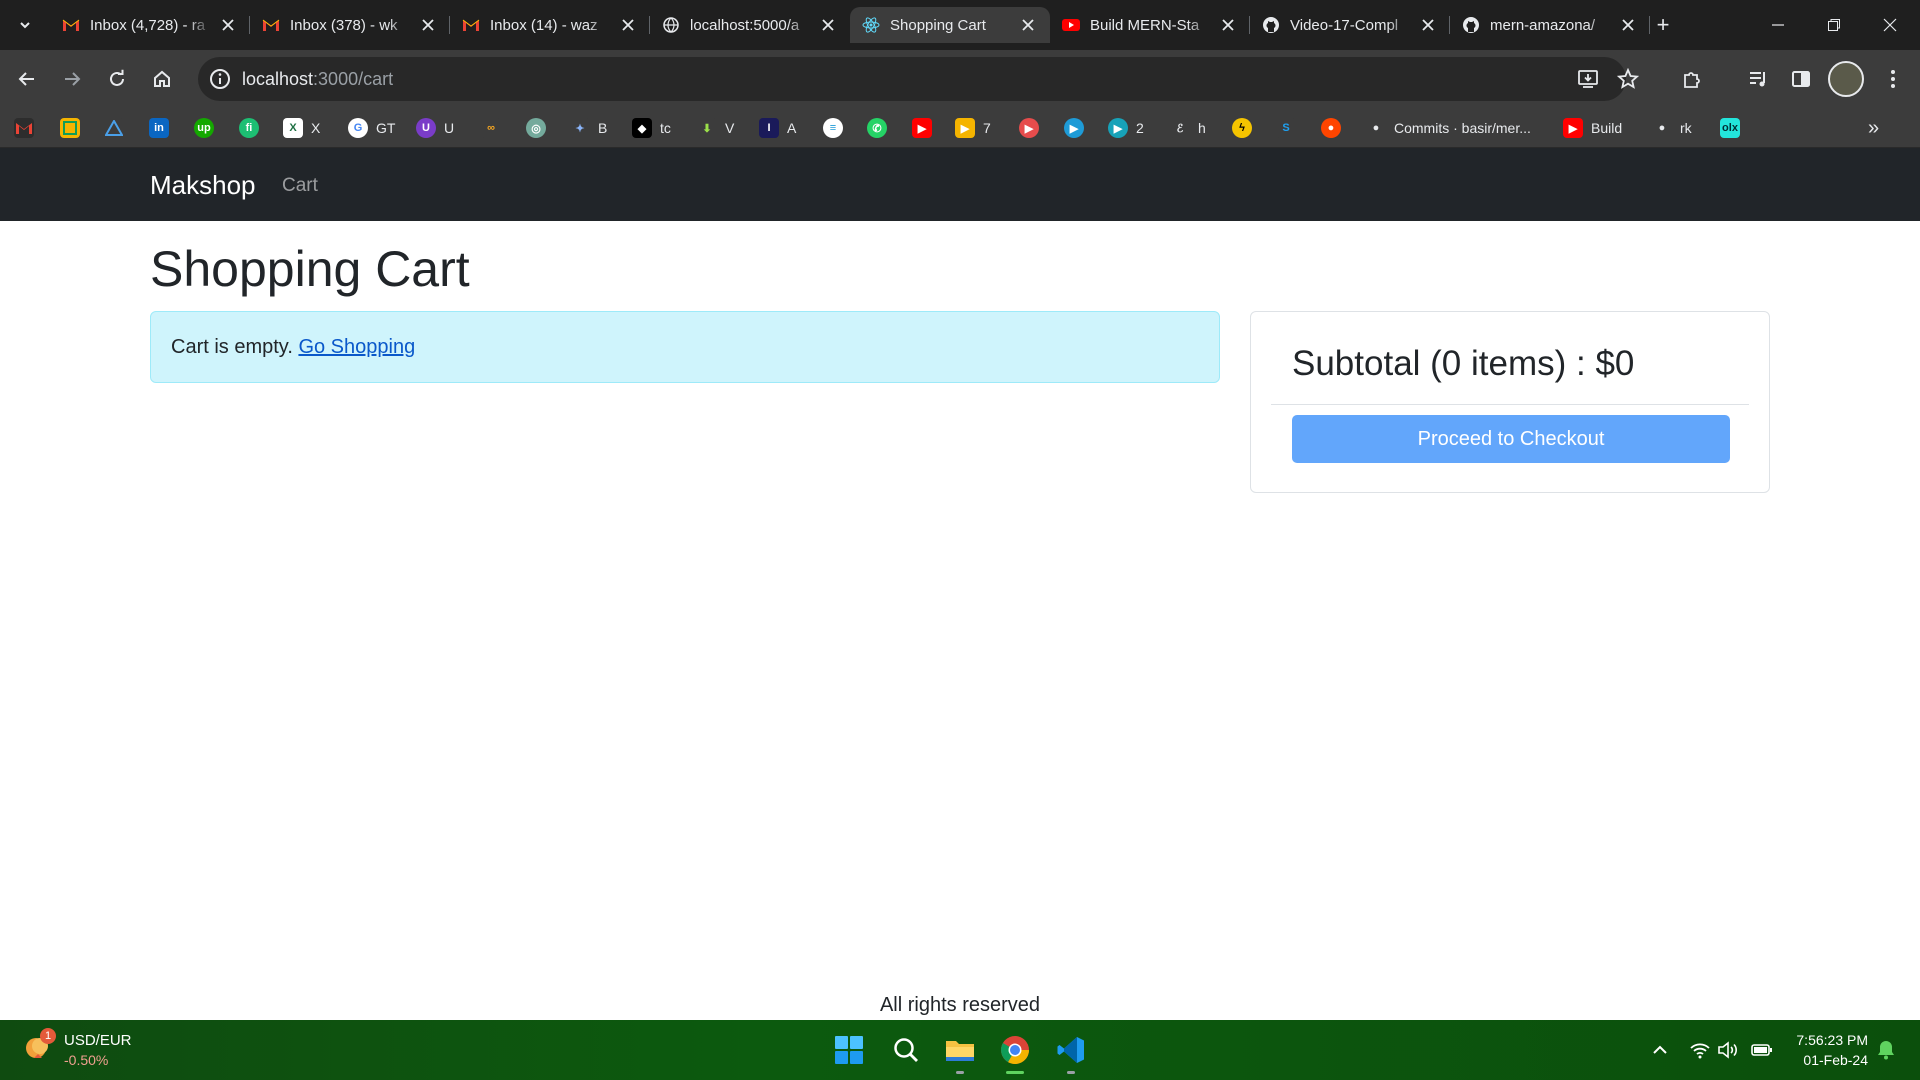  What do you see at coordinates (588, 128) in the screenshot?
I see `bookmark-item: ✦ B` at bounding box center [588, 128].